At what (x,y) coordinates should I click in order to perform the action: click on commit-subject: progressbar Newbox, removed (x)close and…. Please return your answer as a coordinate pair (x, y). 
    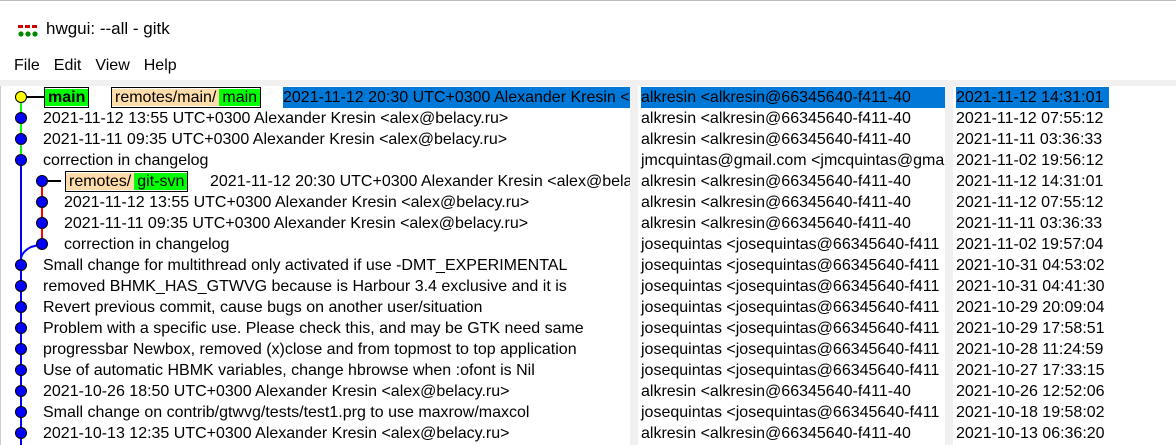
    Looking at the image, I should click on (310, 349).